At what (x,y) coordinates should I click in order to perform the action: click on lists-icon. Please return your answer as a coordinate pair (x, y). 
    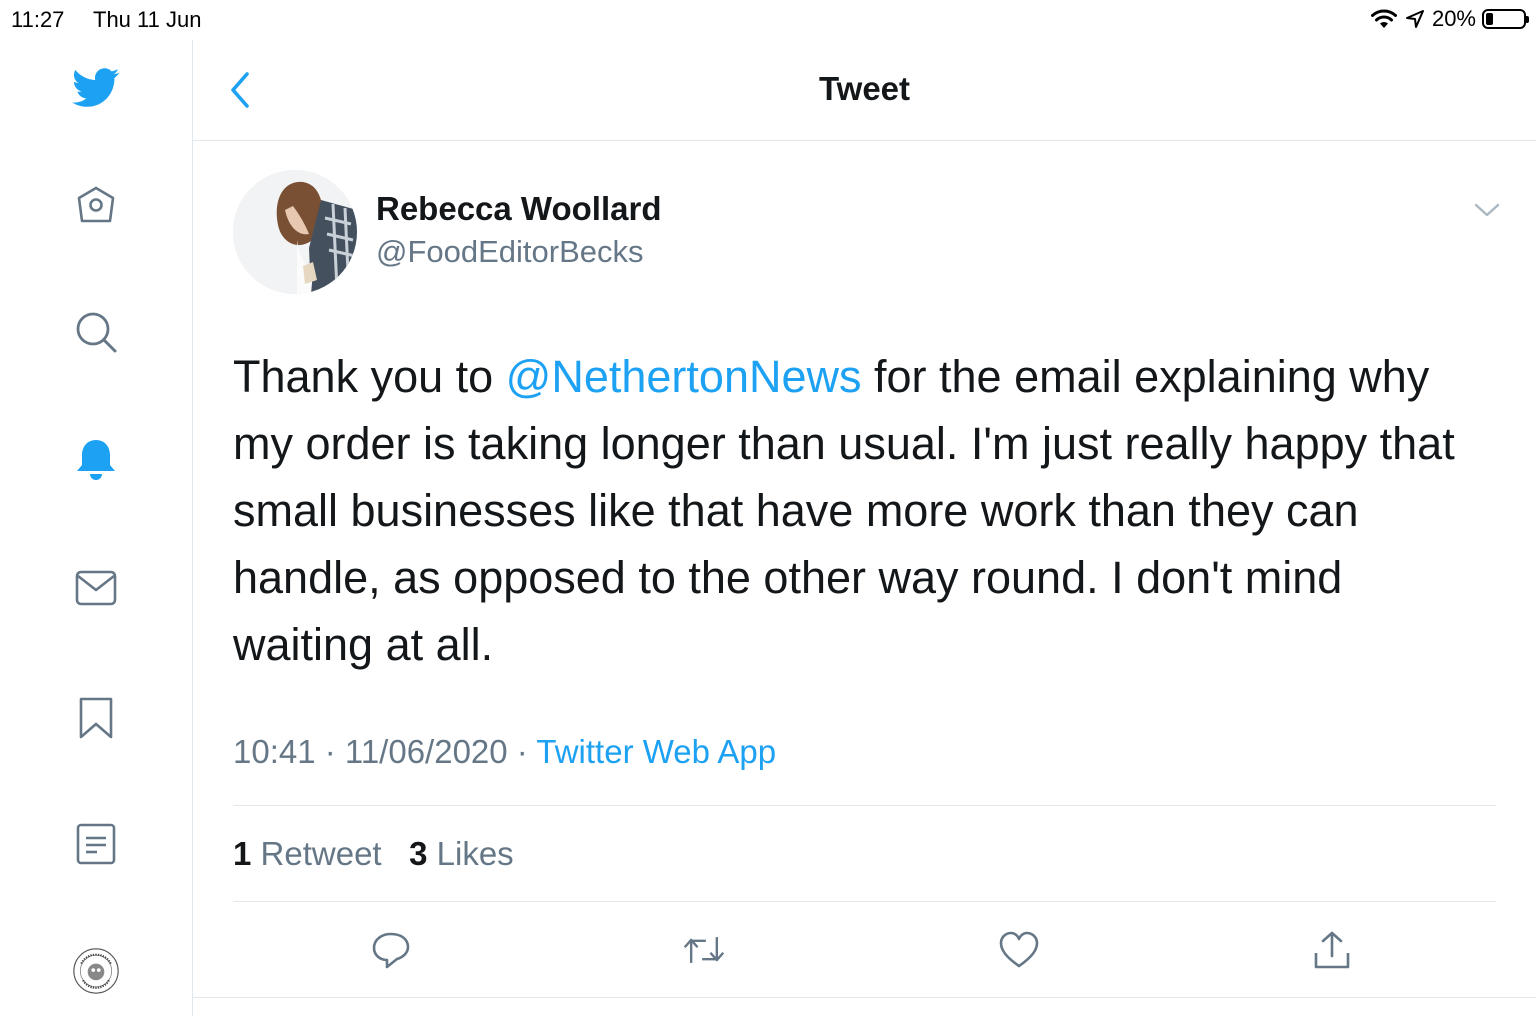
    Looking at the image, I should click on (96, 844).